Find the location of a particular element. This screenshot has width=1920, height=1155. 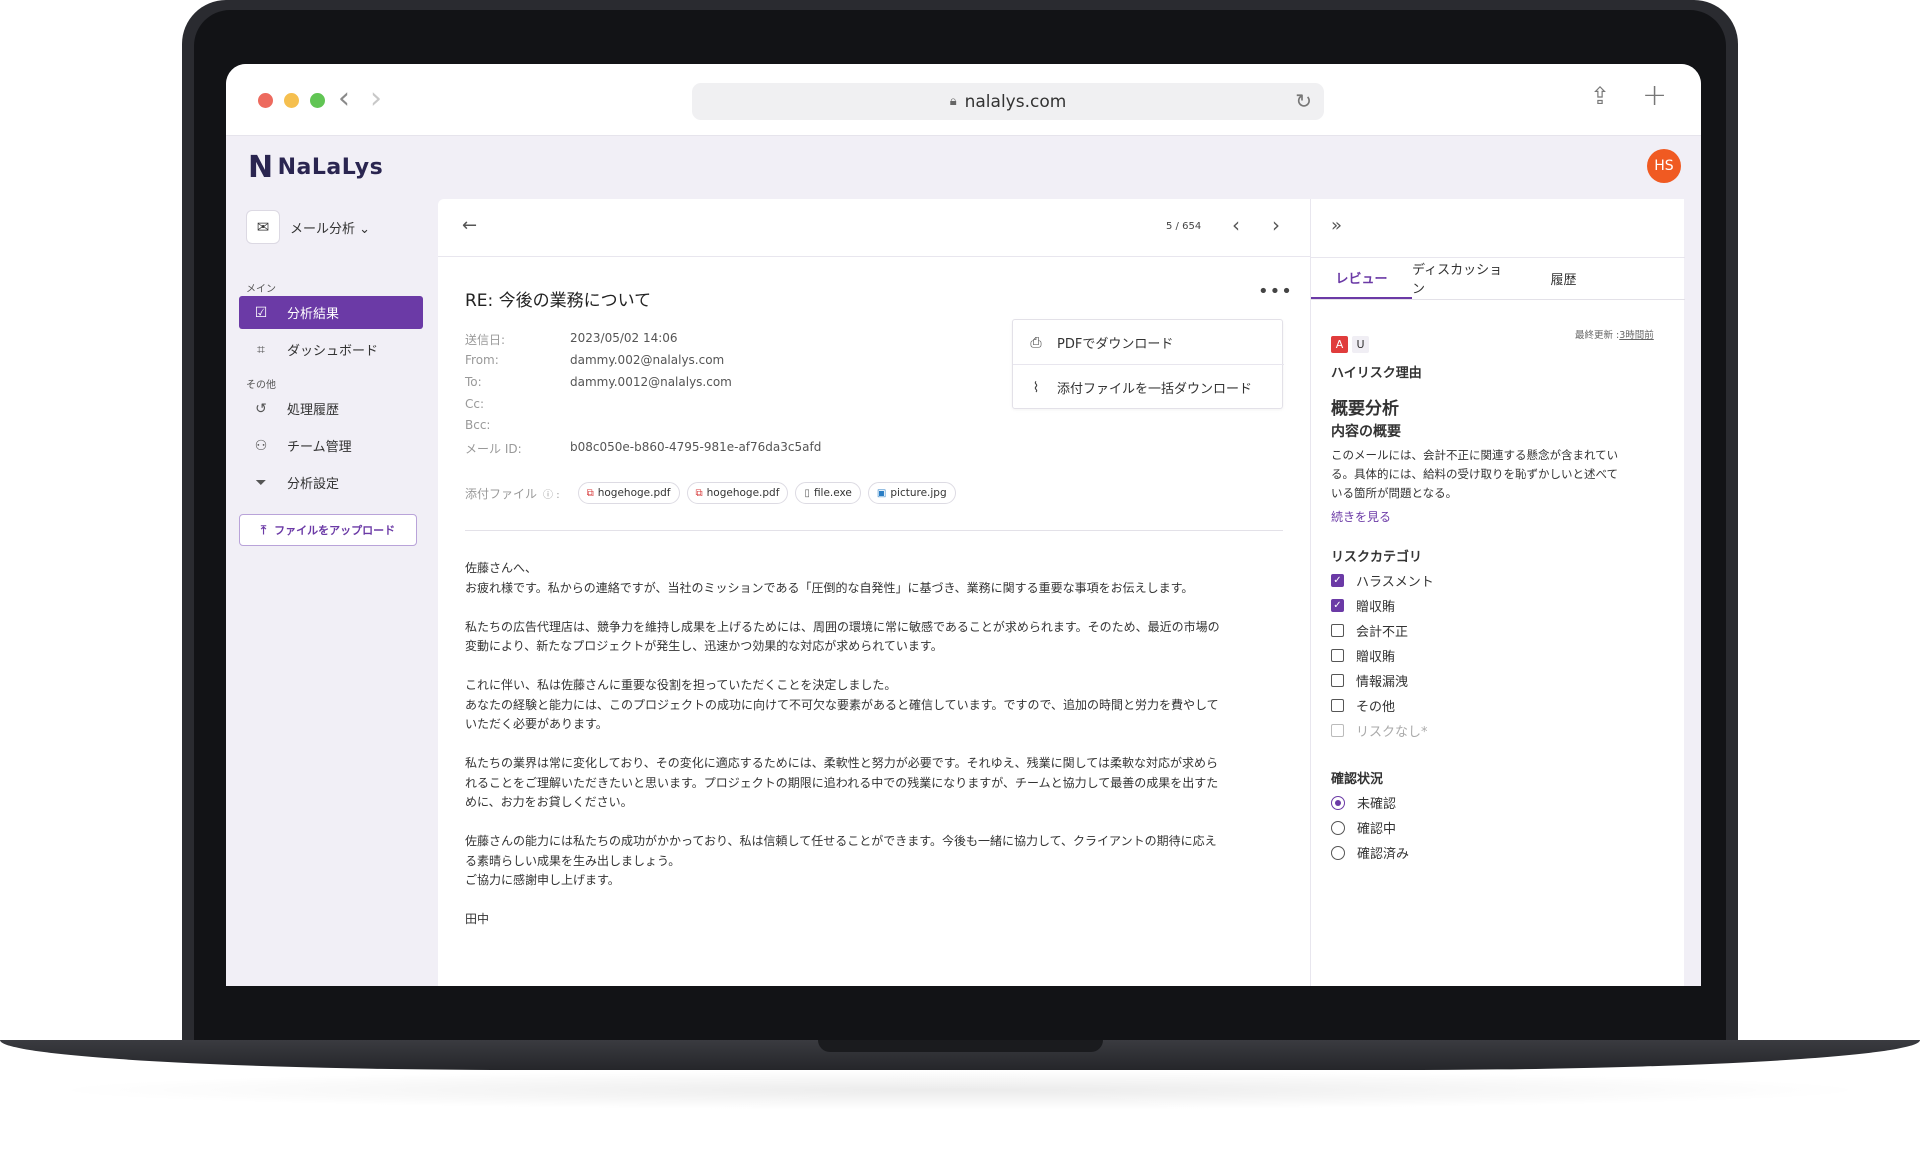

sidebar-item-label: ダッシュボード is located at coordinates (333, 351).